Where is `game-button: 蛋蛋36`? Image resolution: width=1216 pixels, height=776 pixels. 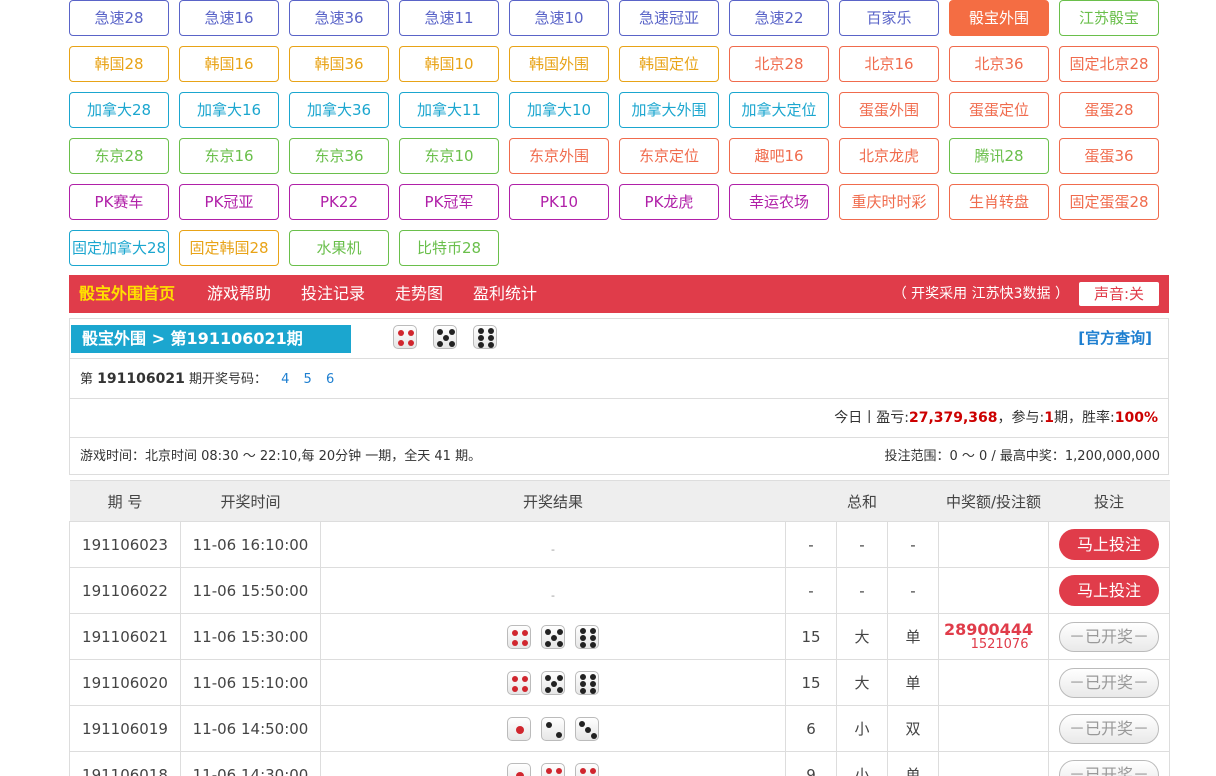 game-button: 蛋蛋36 is located at coordinates (1109, 156).